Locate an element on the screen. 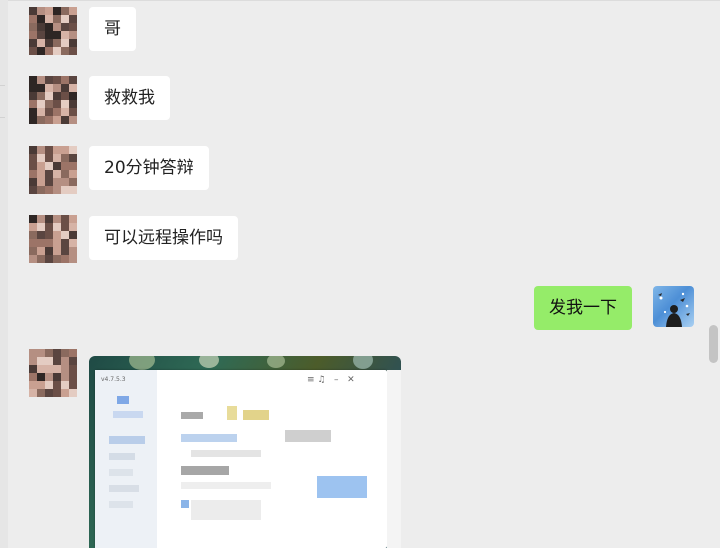  message-bubble: 哥 is located at coordinates (112, 29).